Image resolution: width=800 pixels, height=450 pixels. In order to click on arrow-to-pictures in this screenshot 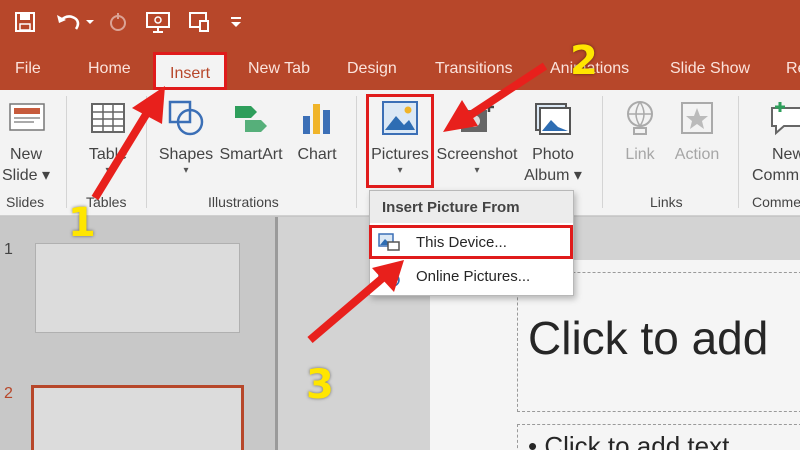, I will do `click(505, 92)`.